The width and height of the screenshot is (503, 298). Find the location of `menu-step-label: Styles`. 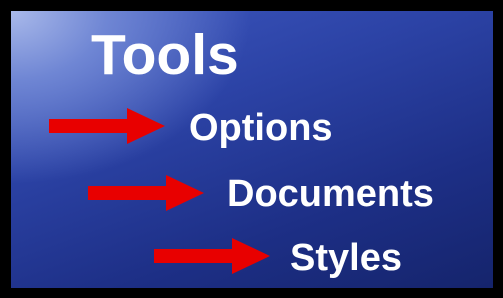

menu-step-label: Styles is located at coordinates (346, 258).